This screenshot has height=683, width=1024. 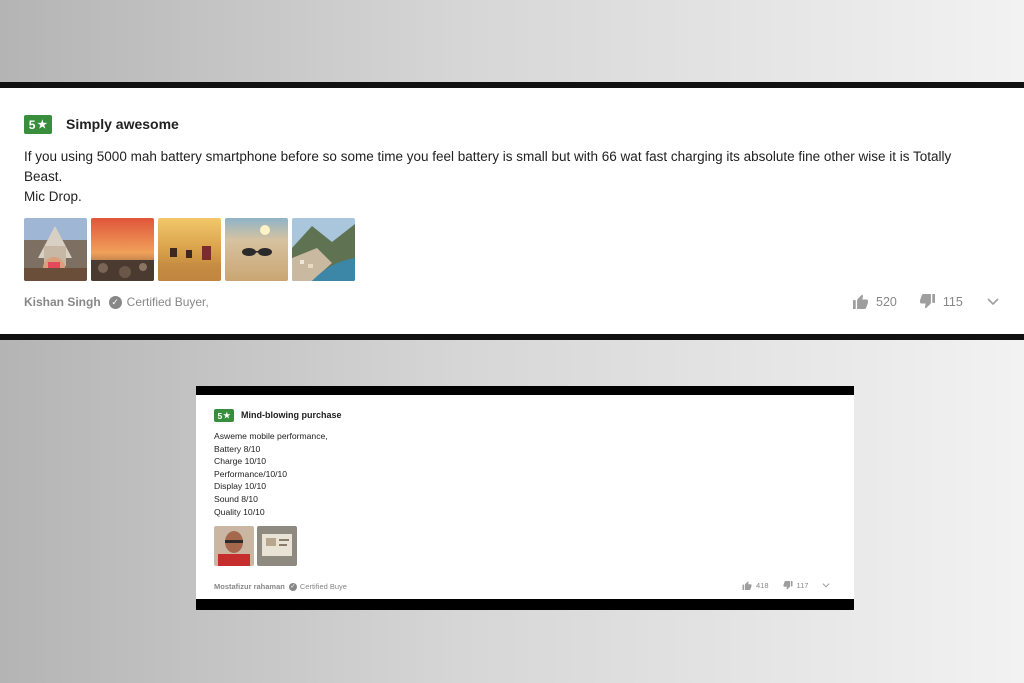 I want to click on sunglasses-sand-photo, so click(x=256, y=249).